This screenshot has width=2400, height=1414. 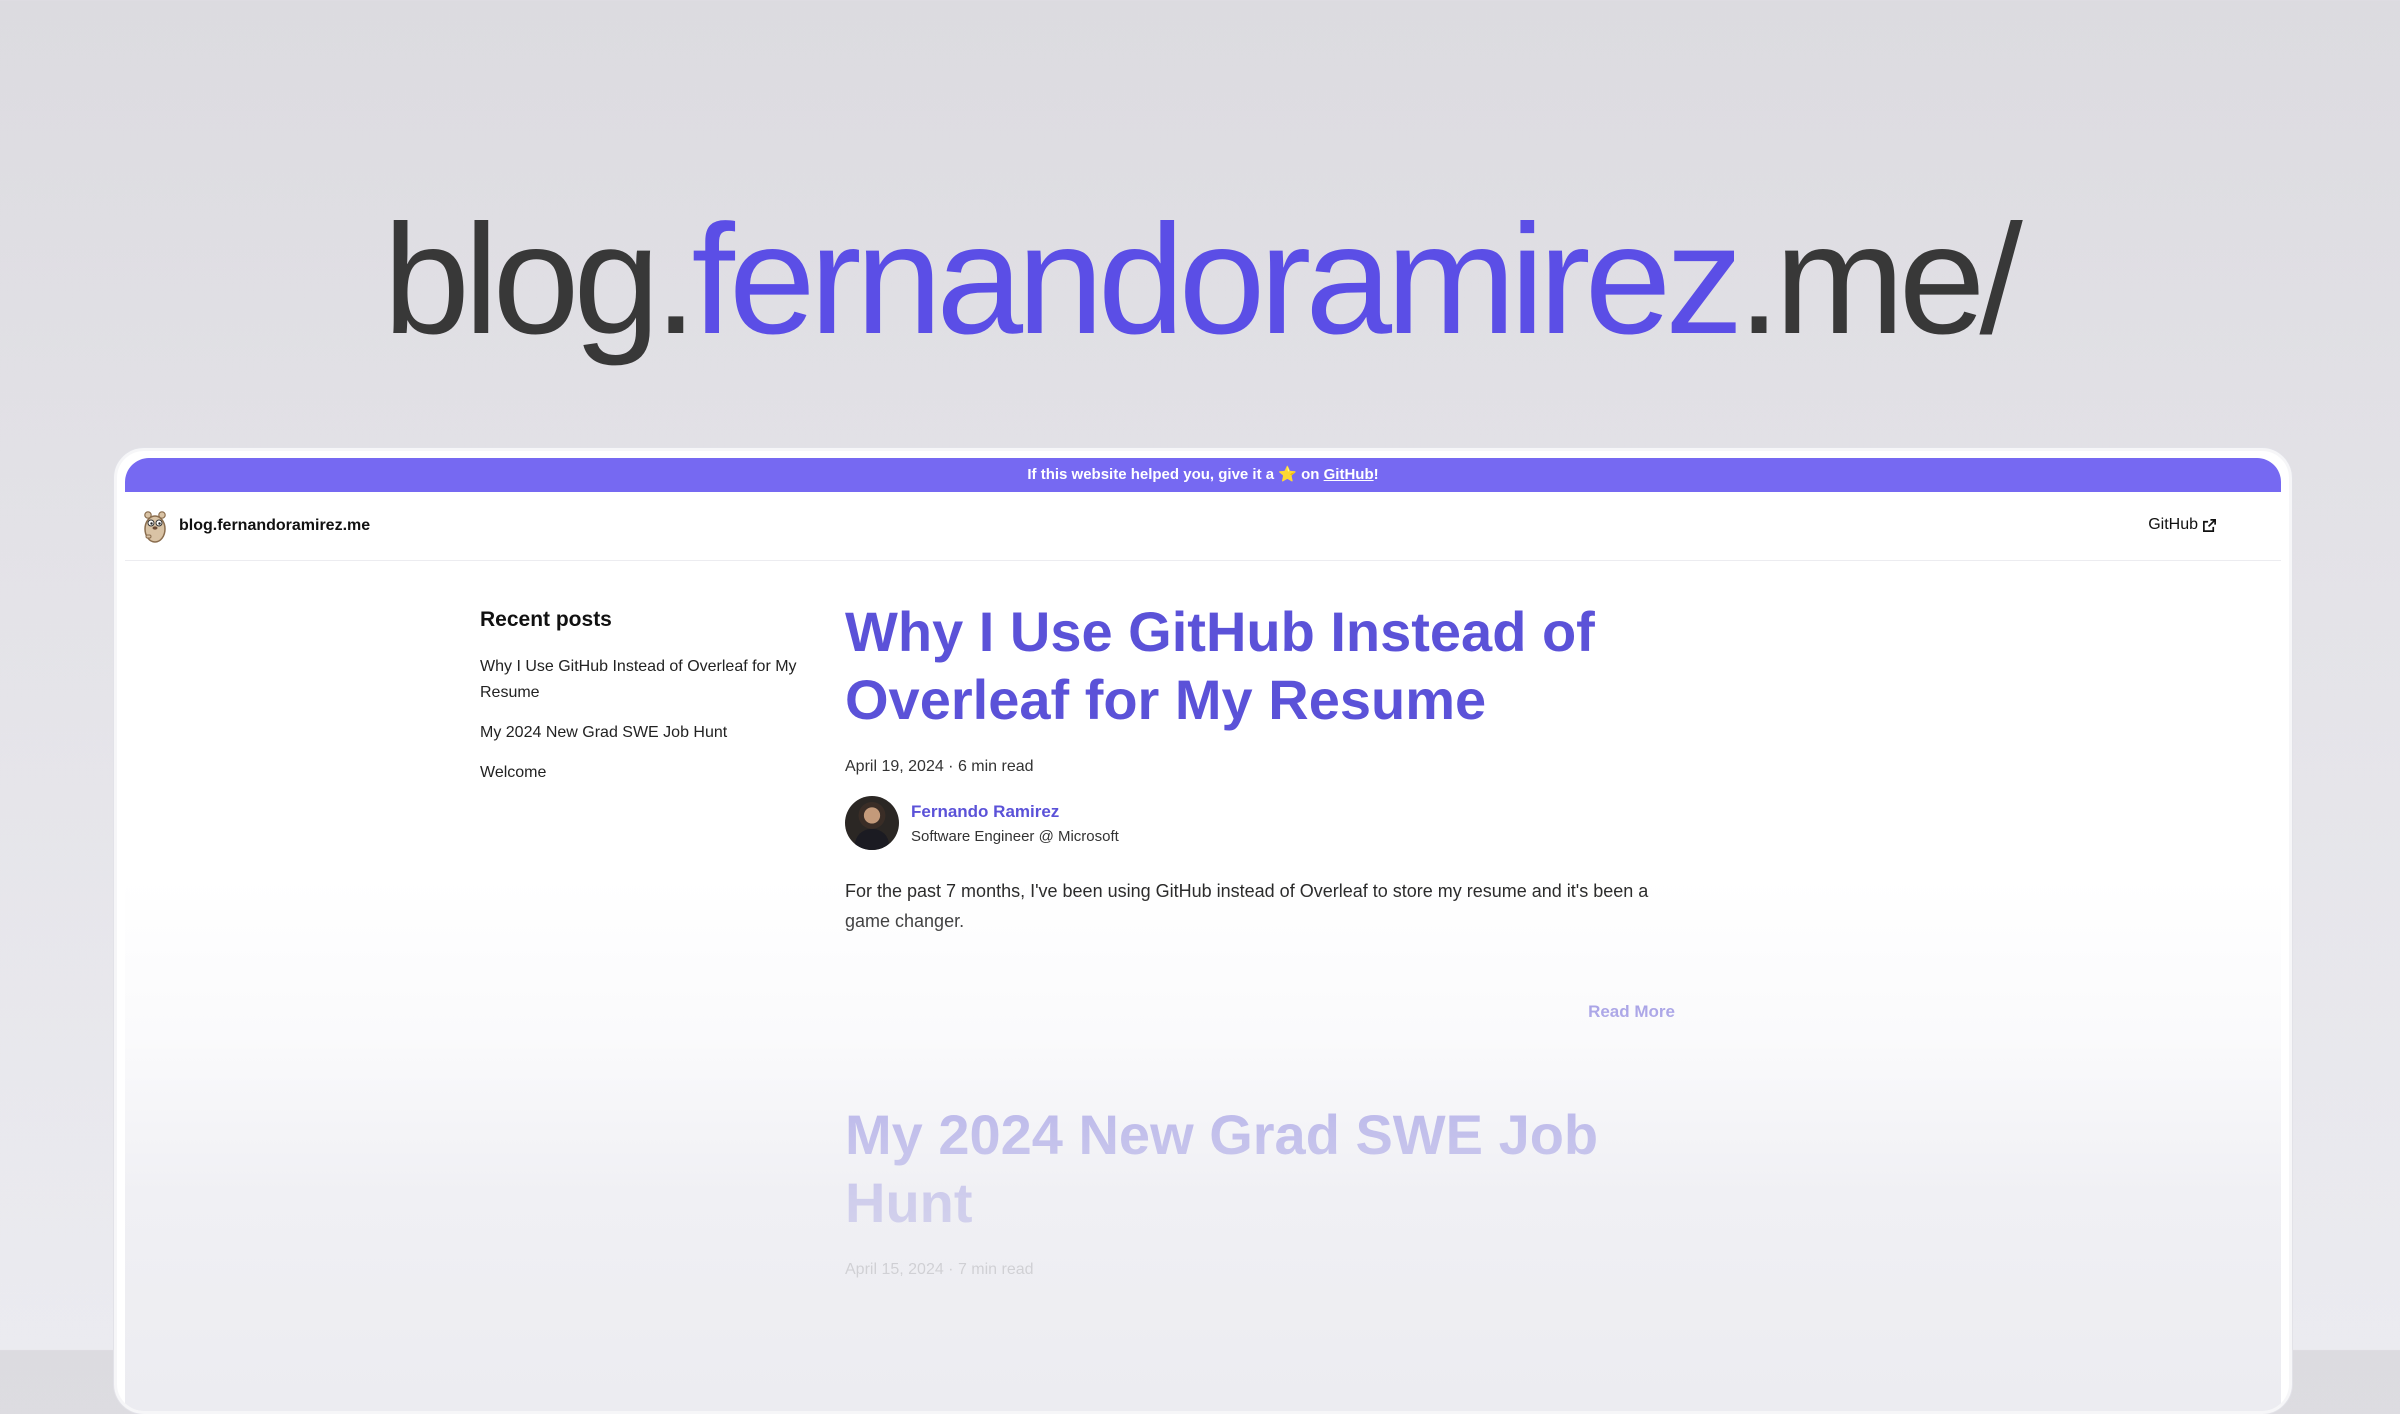 I want to click on brand-link: blog.fernandoramirez.me, so click(x=255, y=526).